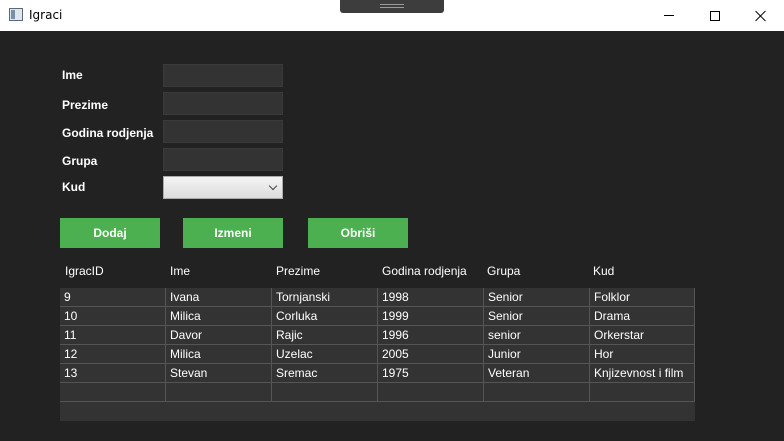 The height and width of the screenshot is (441, 784). Describe the element at coordinates (537, 335) in the screenshot. I see `table-cell: senior` at that location.